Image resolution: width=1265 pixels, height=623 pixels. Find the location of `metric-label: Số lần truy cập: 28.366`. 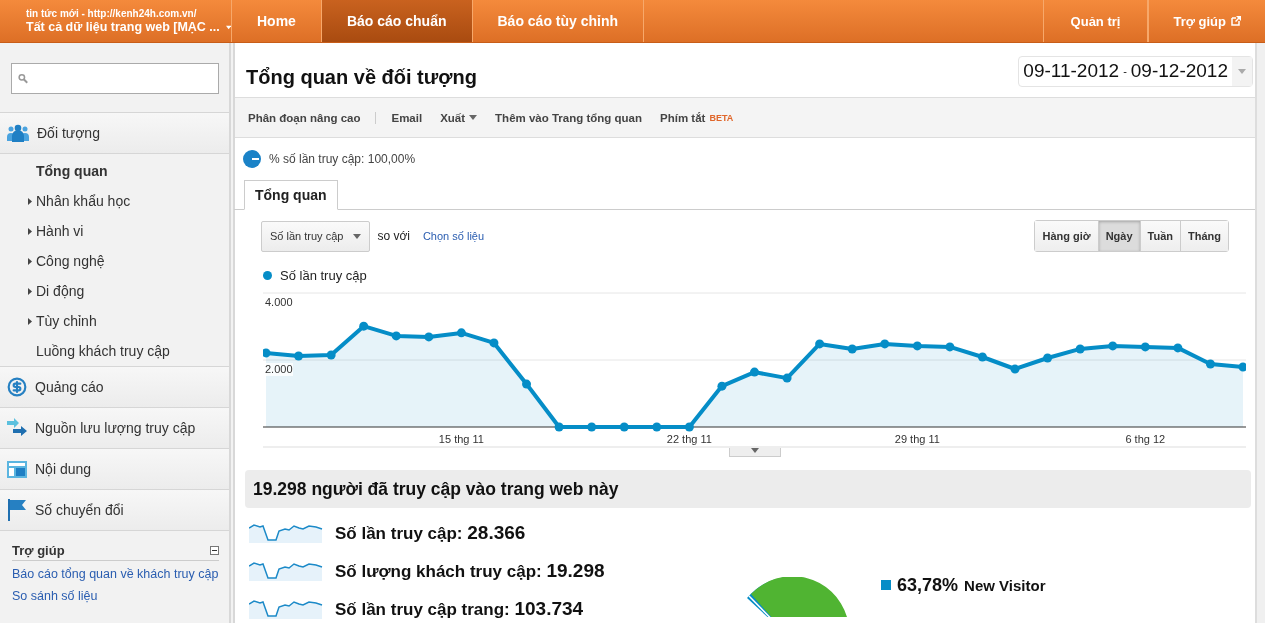

metric-label: Số lần truy cập: 28.366 is located at coordinates (430, 533).